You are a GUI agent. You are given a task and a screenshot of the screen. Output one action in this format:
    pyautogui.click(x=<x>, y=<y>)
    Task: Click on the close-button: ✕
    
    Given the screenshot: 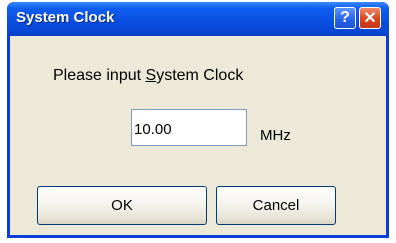 What is the action you would take?
    pyautogui.click(x=370, y=18)
    